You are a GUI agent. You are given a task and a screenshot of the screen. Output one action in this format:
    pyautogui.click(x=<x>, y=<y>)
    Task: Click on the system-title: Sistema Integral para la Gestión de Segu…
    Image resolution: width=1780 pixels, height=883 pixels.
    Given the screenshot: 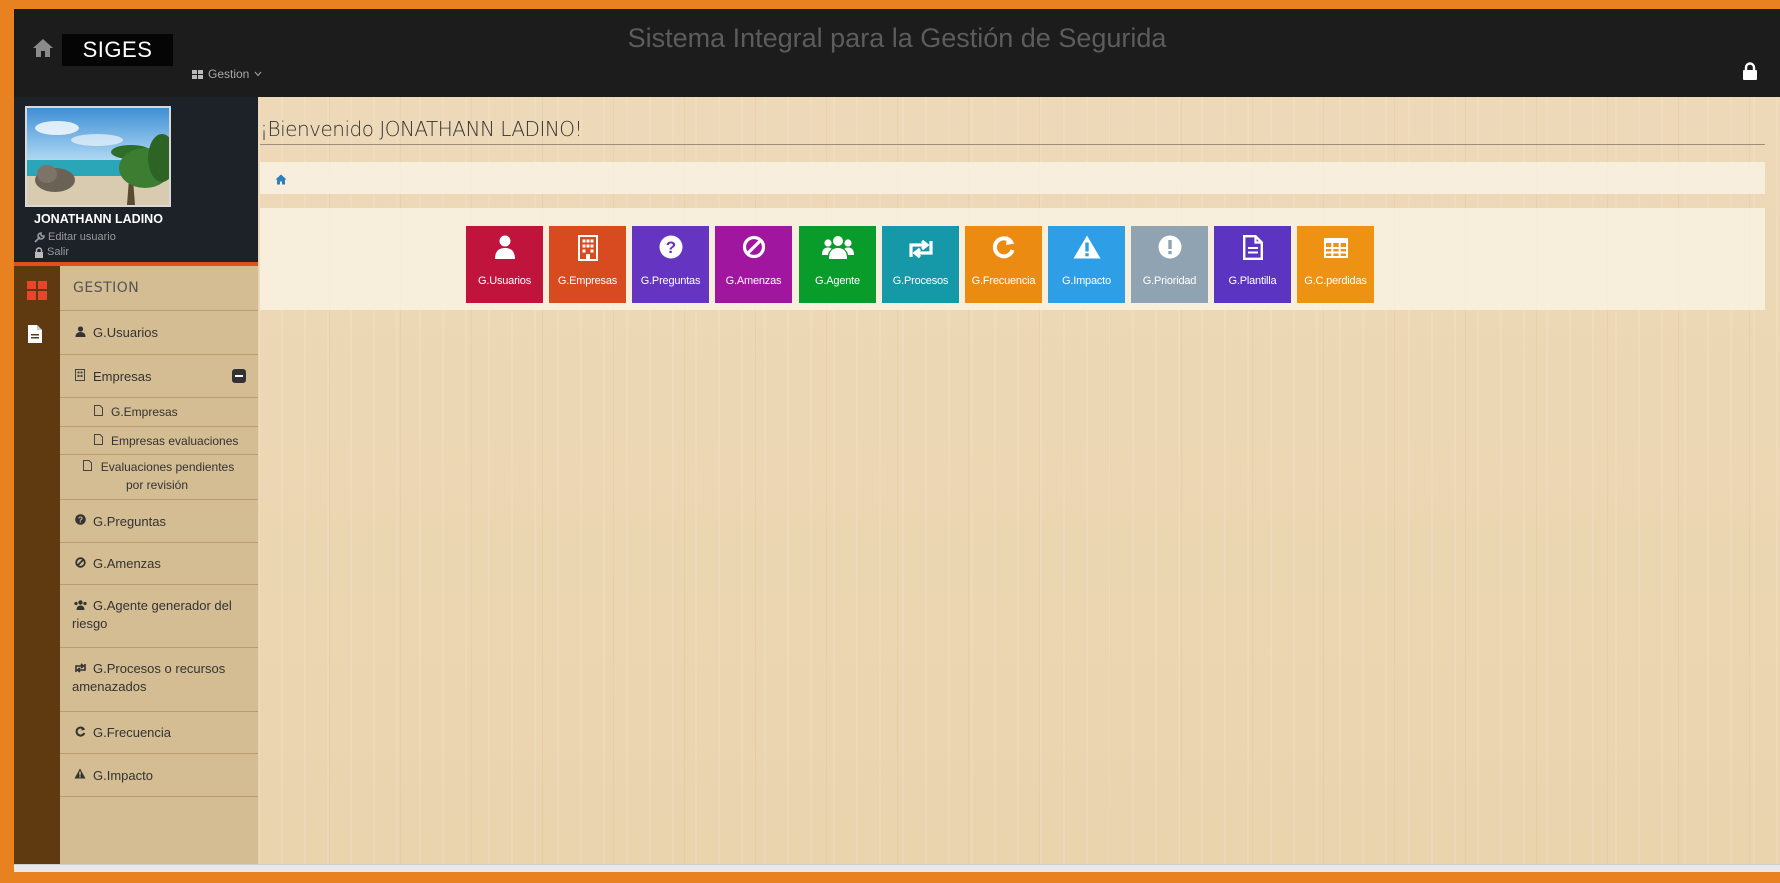 What is the action you would take?
    pyautogui.click(x=897, y=38)
    